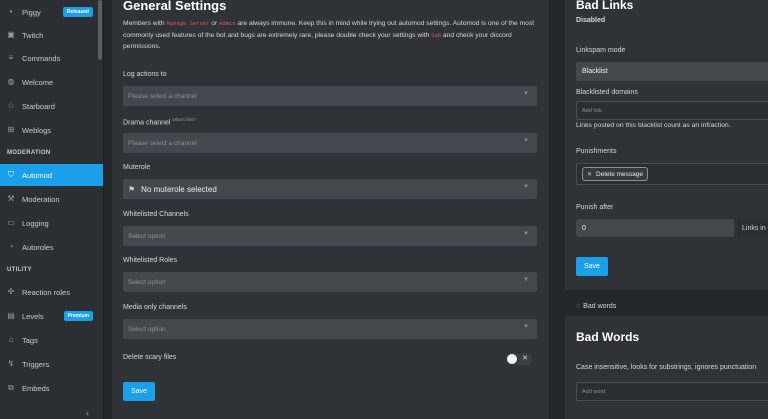 The image size is (768, 419). I want to click on logging-icon: ▭, so click(11, 222).